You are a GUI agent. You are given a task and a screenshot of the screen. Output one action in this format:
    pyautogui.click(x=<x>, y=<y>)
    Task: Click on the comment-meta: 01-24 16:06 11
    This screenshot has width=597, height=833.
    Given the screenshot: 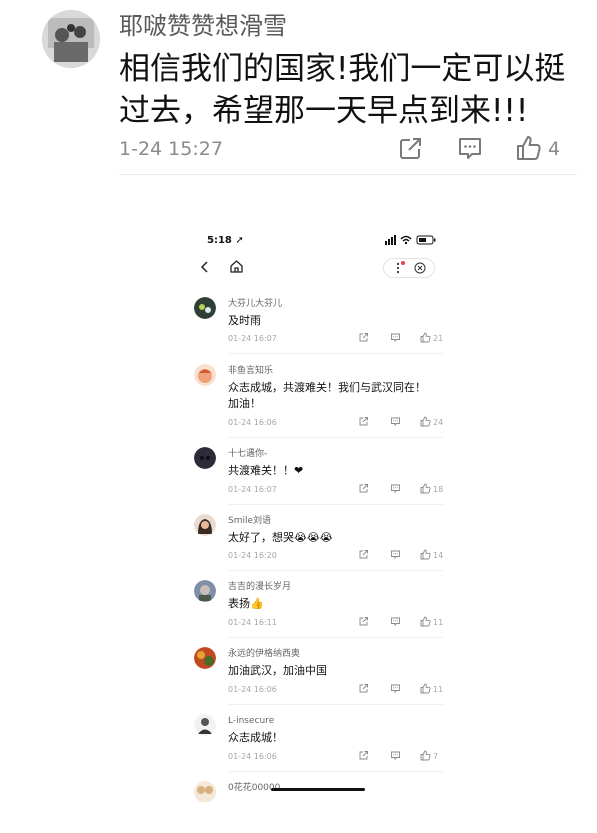 What is the action you would take?
    pyautogui.click(x=335, y=690)
    